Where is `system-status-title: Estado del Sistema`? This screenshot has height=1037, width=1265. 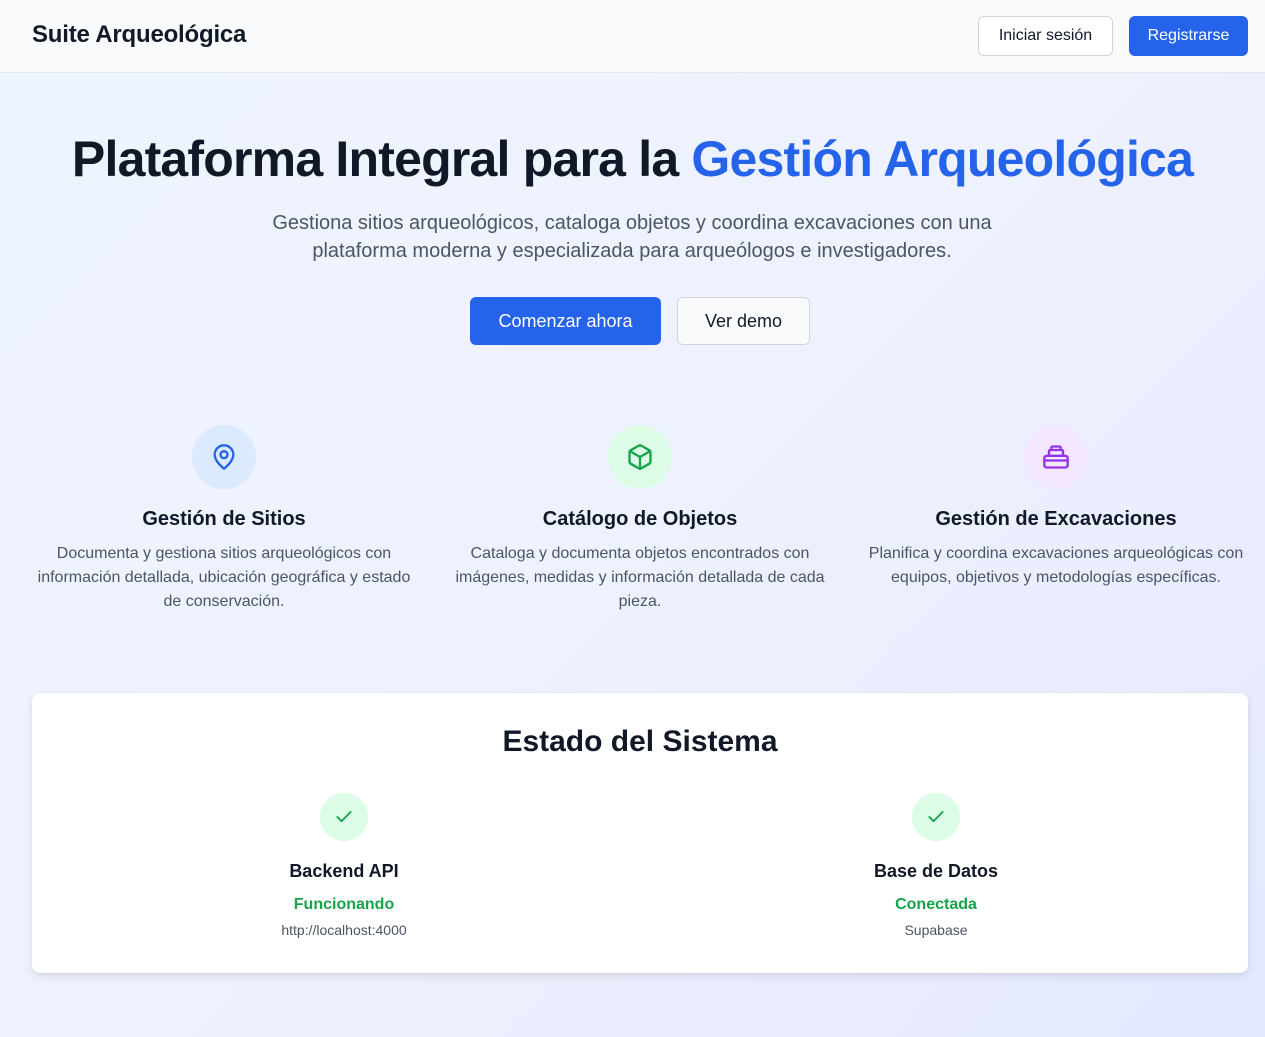 system-status-title: Estado del Sistema is located at coordinates (640, 741).